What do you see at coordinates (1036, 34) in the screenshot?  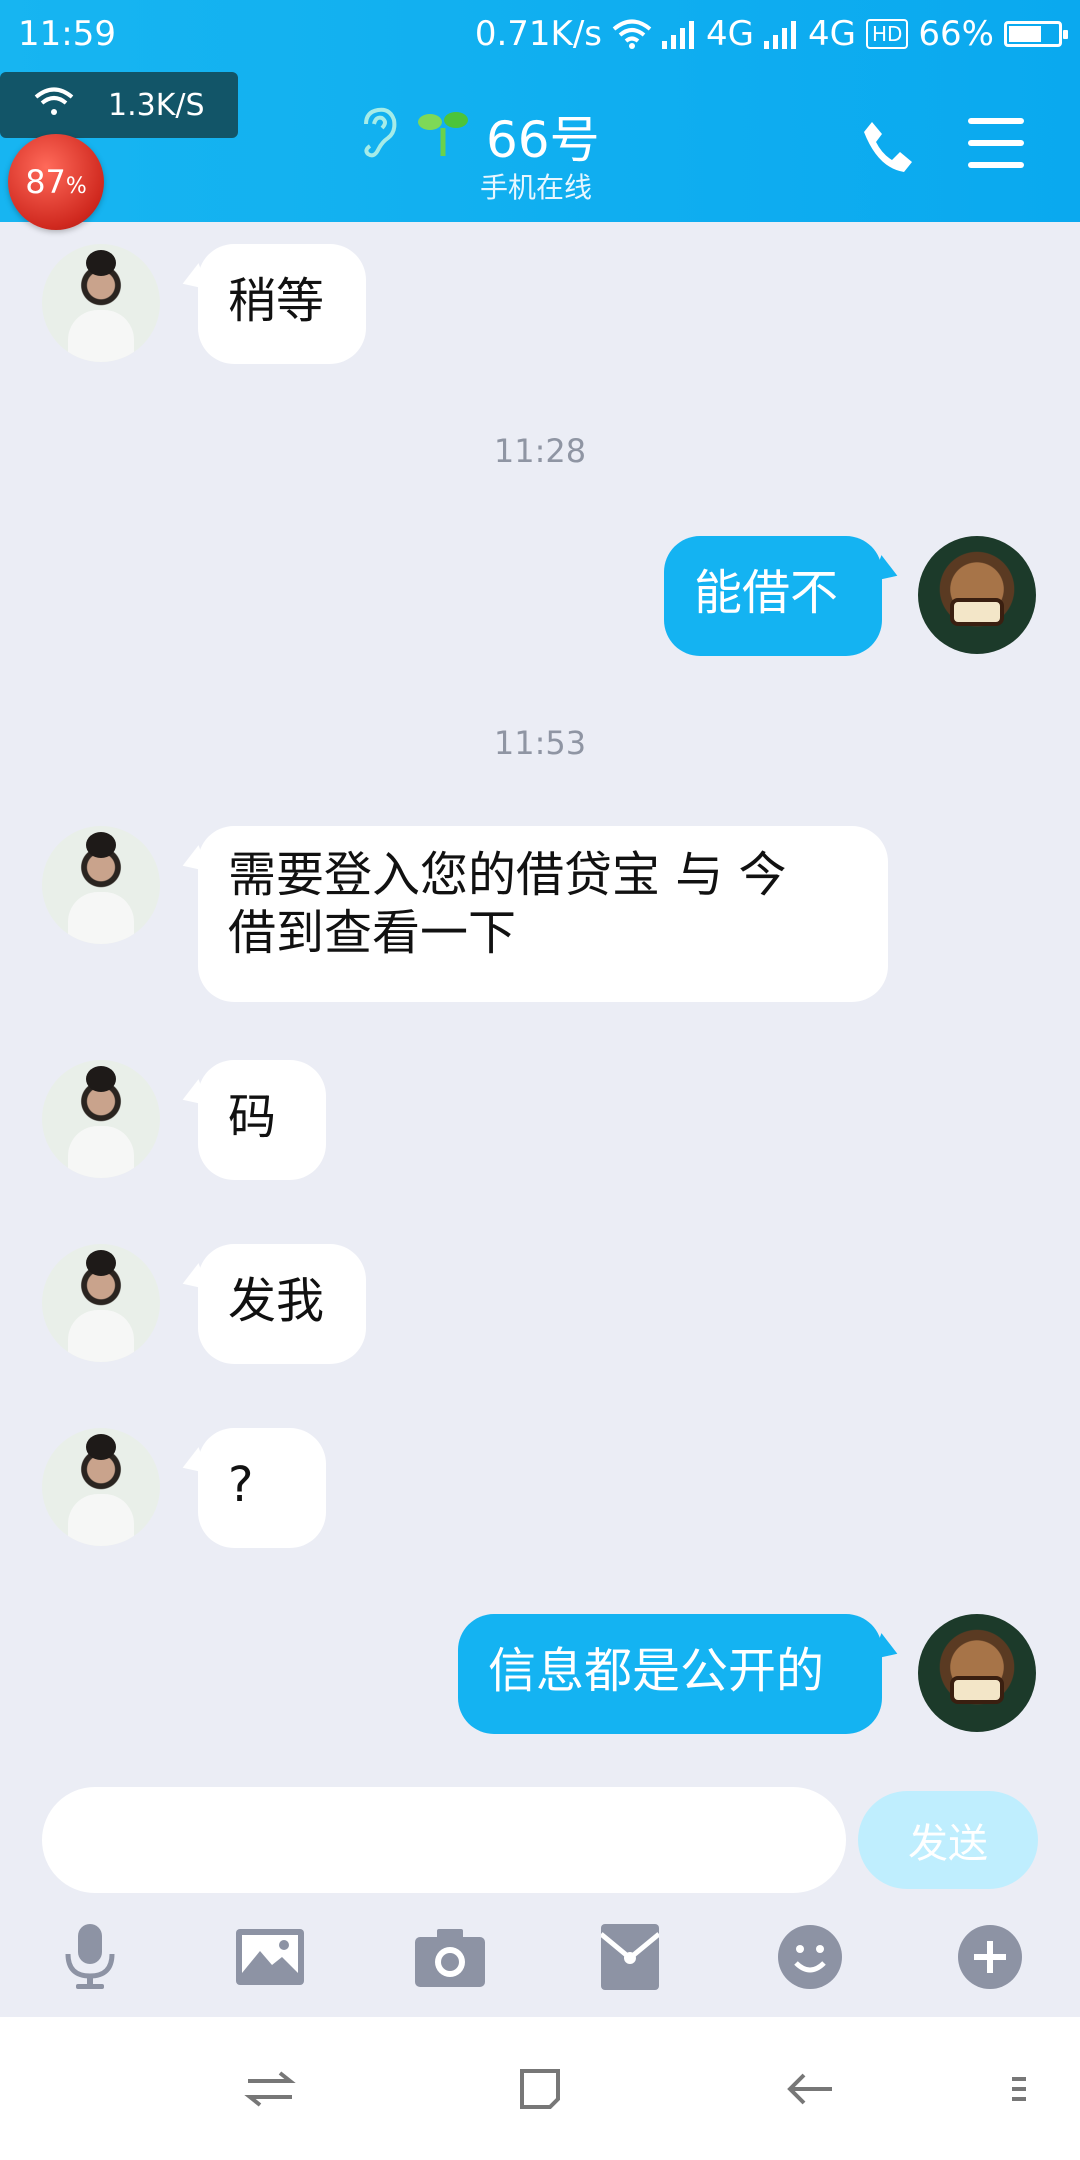 I see `battery-icon` at bounding box center [1036, 34].